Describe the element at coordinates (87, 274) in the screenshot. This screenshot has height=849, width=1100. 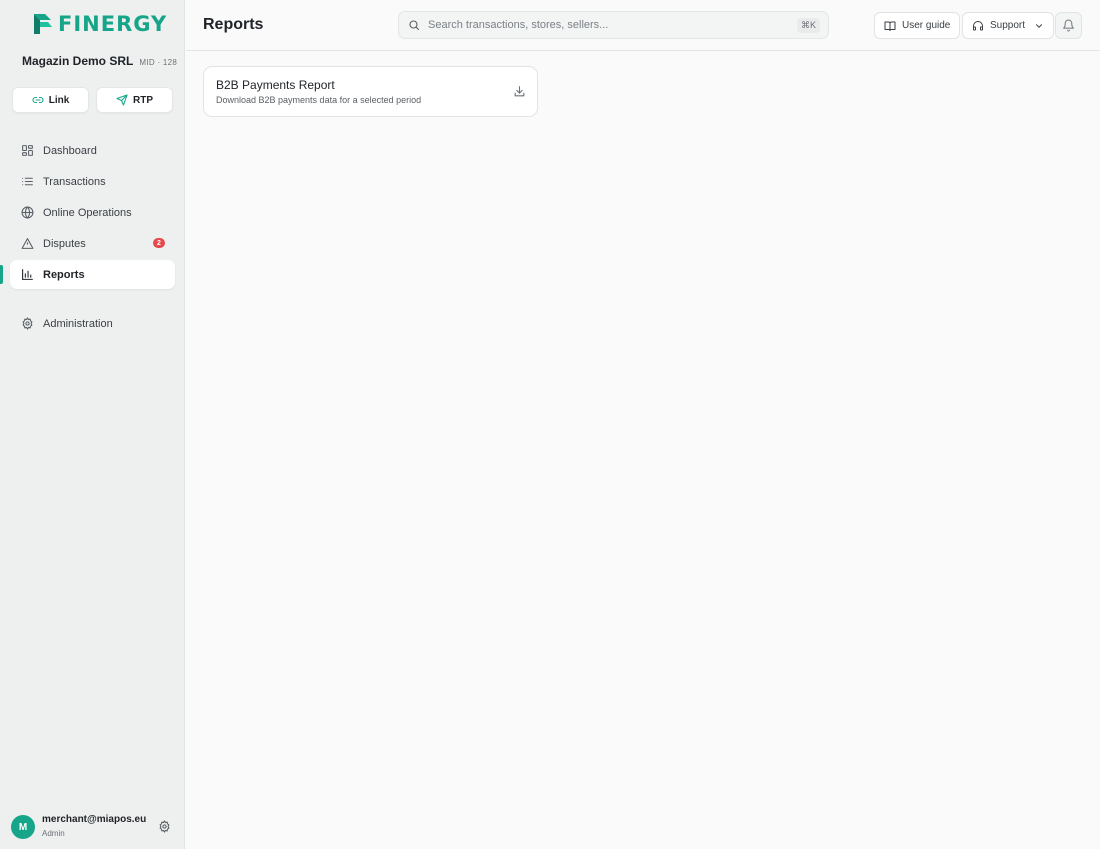
I see `sidebar-item-reports: Reports` at that location.